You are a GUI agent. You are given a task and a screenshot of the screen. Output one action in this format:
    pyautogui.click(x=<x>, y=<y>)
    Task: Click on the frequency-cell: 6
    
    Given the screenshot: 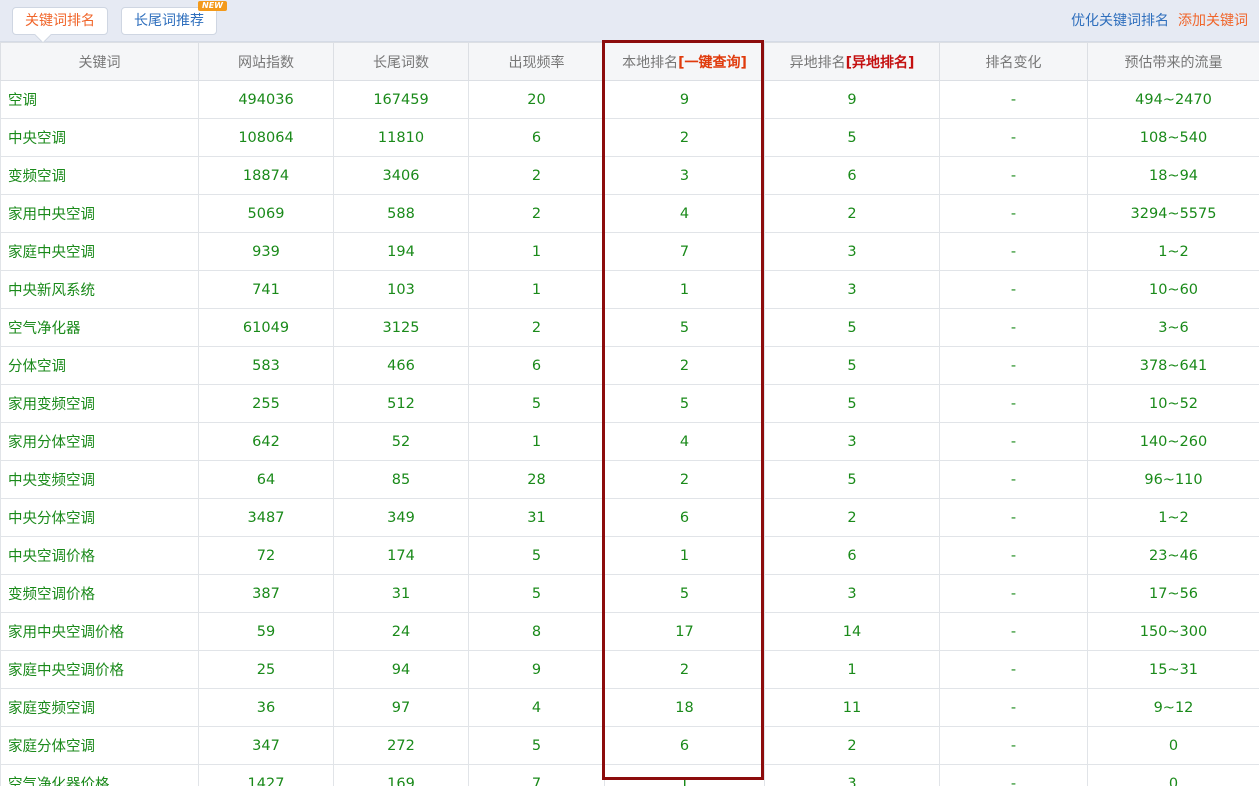 What is the action you would take?
    pyautogui.click(x=536, y=137)
    